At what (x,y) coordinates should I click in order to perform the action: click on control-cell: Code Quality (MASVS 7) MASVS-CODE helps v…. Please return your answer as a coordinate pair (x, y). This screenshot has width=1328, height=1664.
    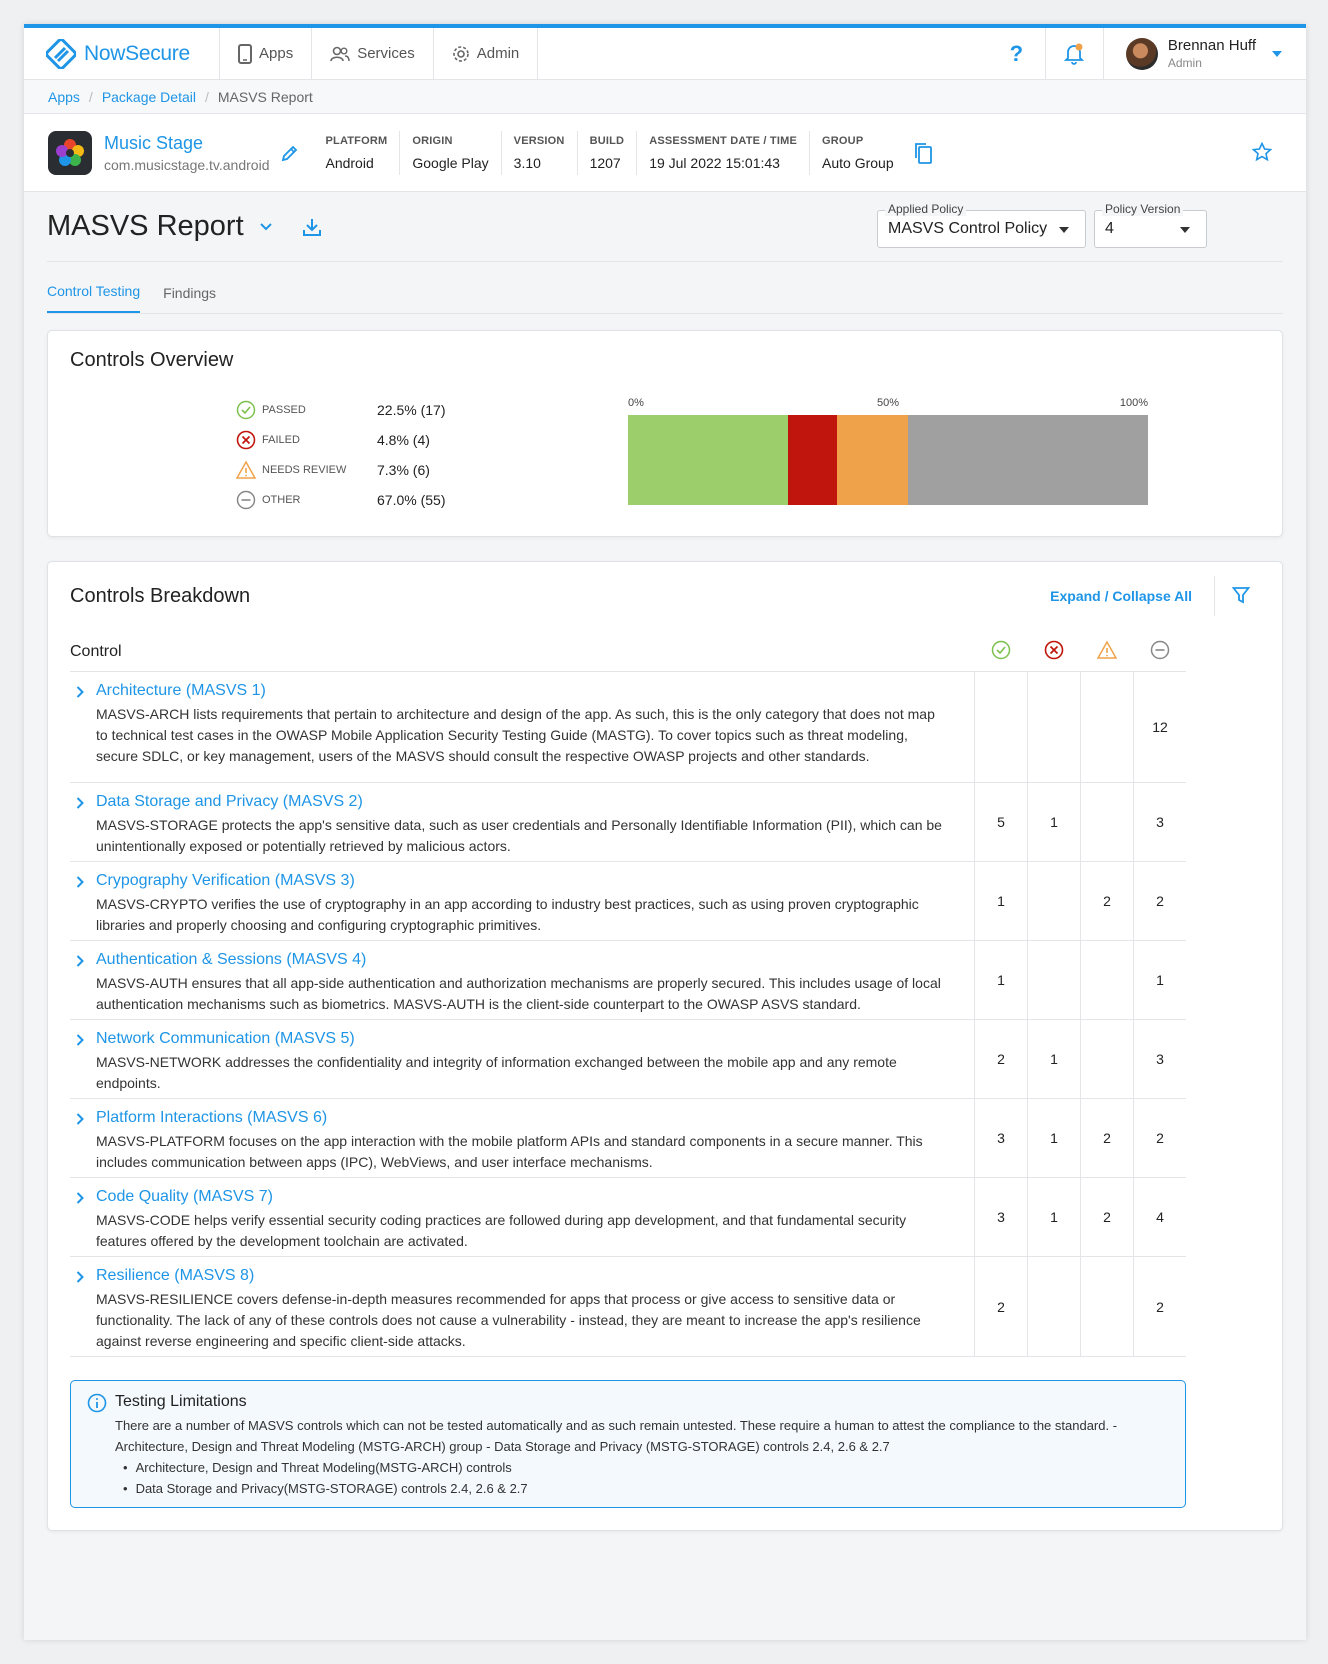
    Looking at the image, I should click on (522, 1217).